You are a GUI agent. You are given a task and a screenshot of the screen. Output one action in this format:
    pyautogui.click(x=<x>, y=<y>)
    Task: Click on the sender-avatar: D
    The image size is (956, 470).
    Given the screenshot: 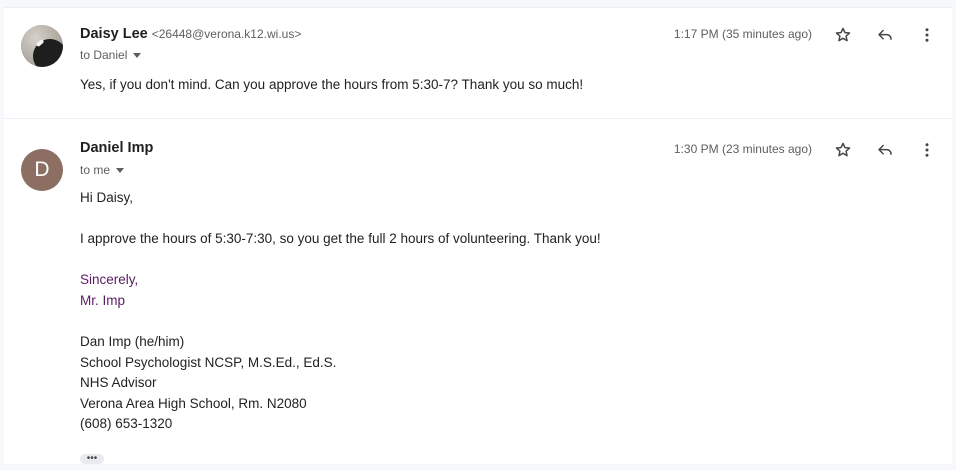 What is the action you would take?
    pyautogui.click(x=42, y=170)
    